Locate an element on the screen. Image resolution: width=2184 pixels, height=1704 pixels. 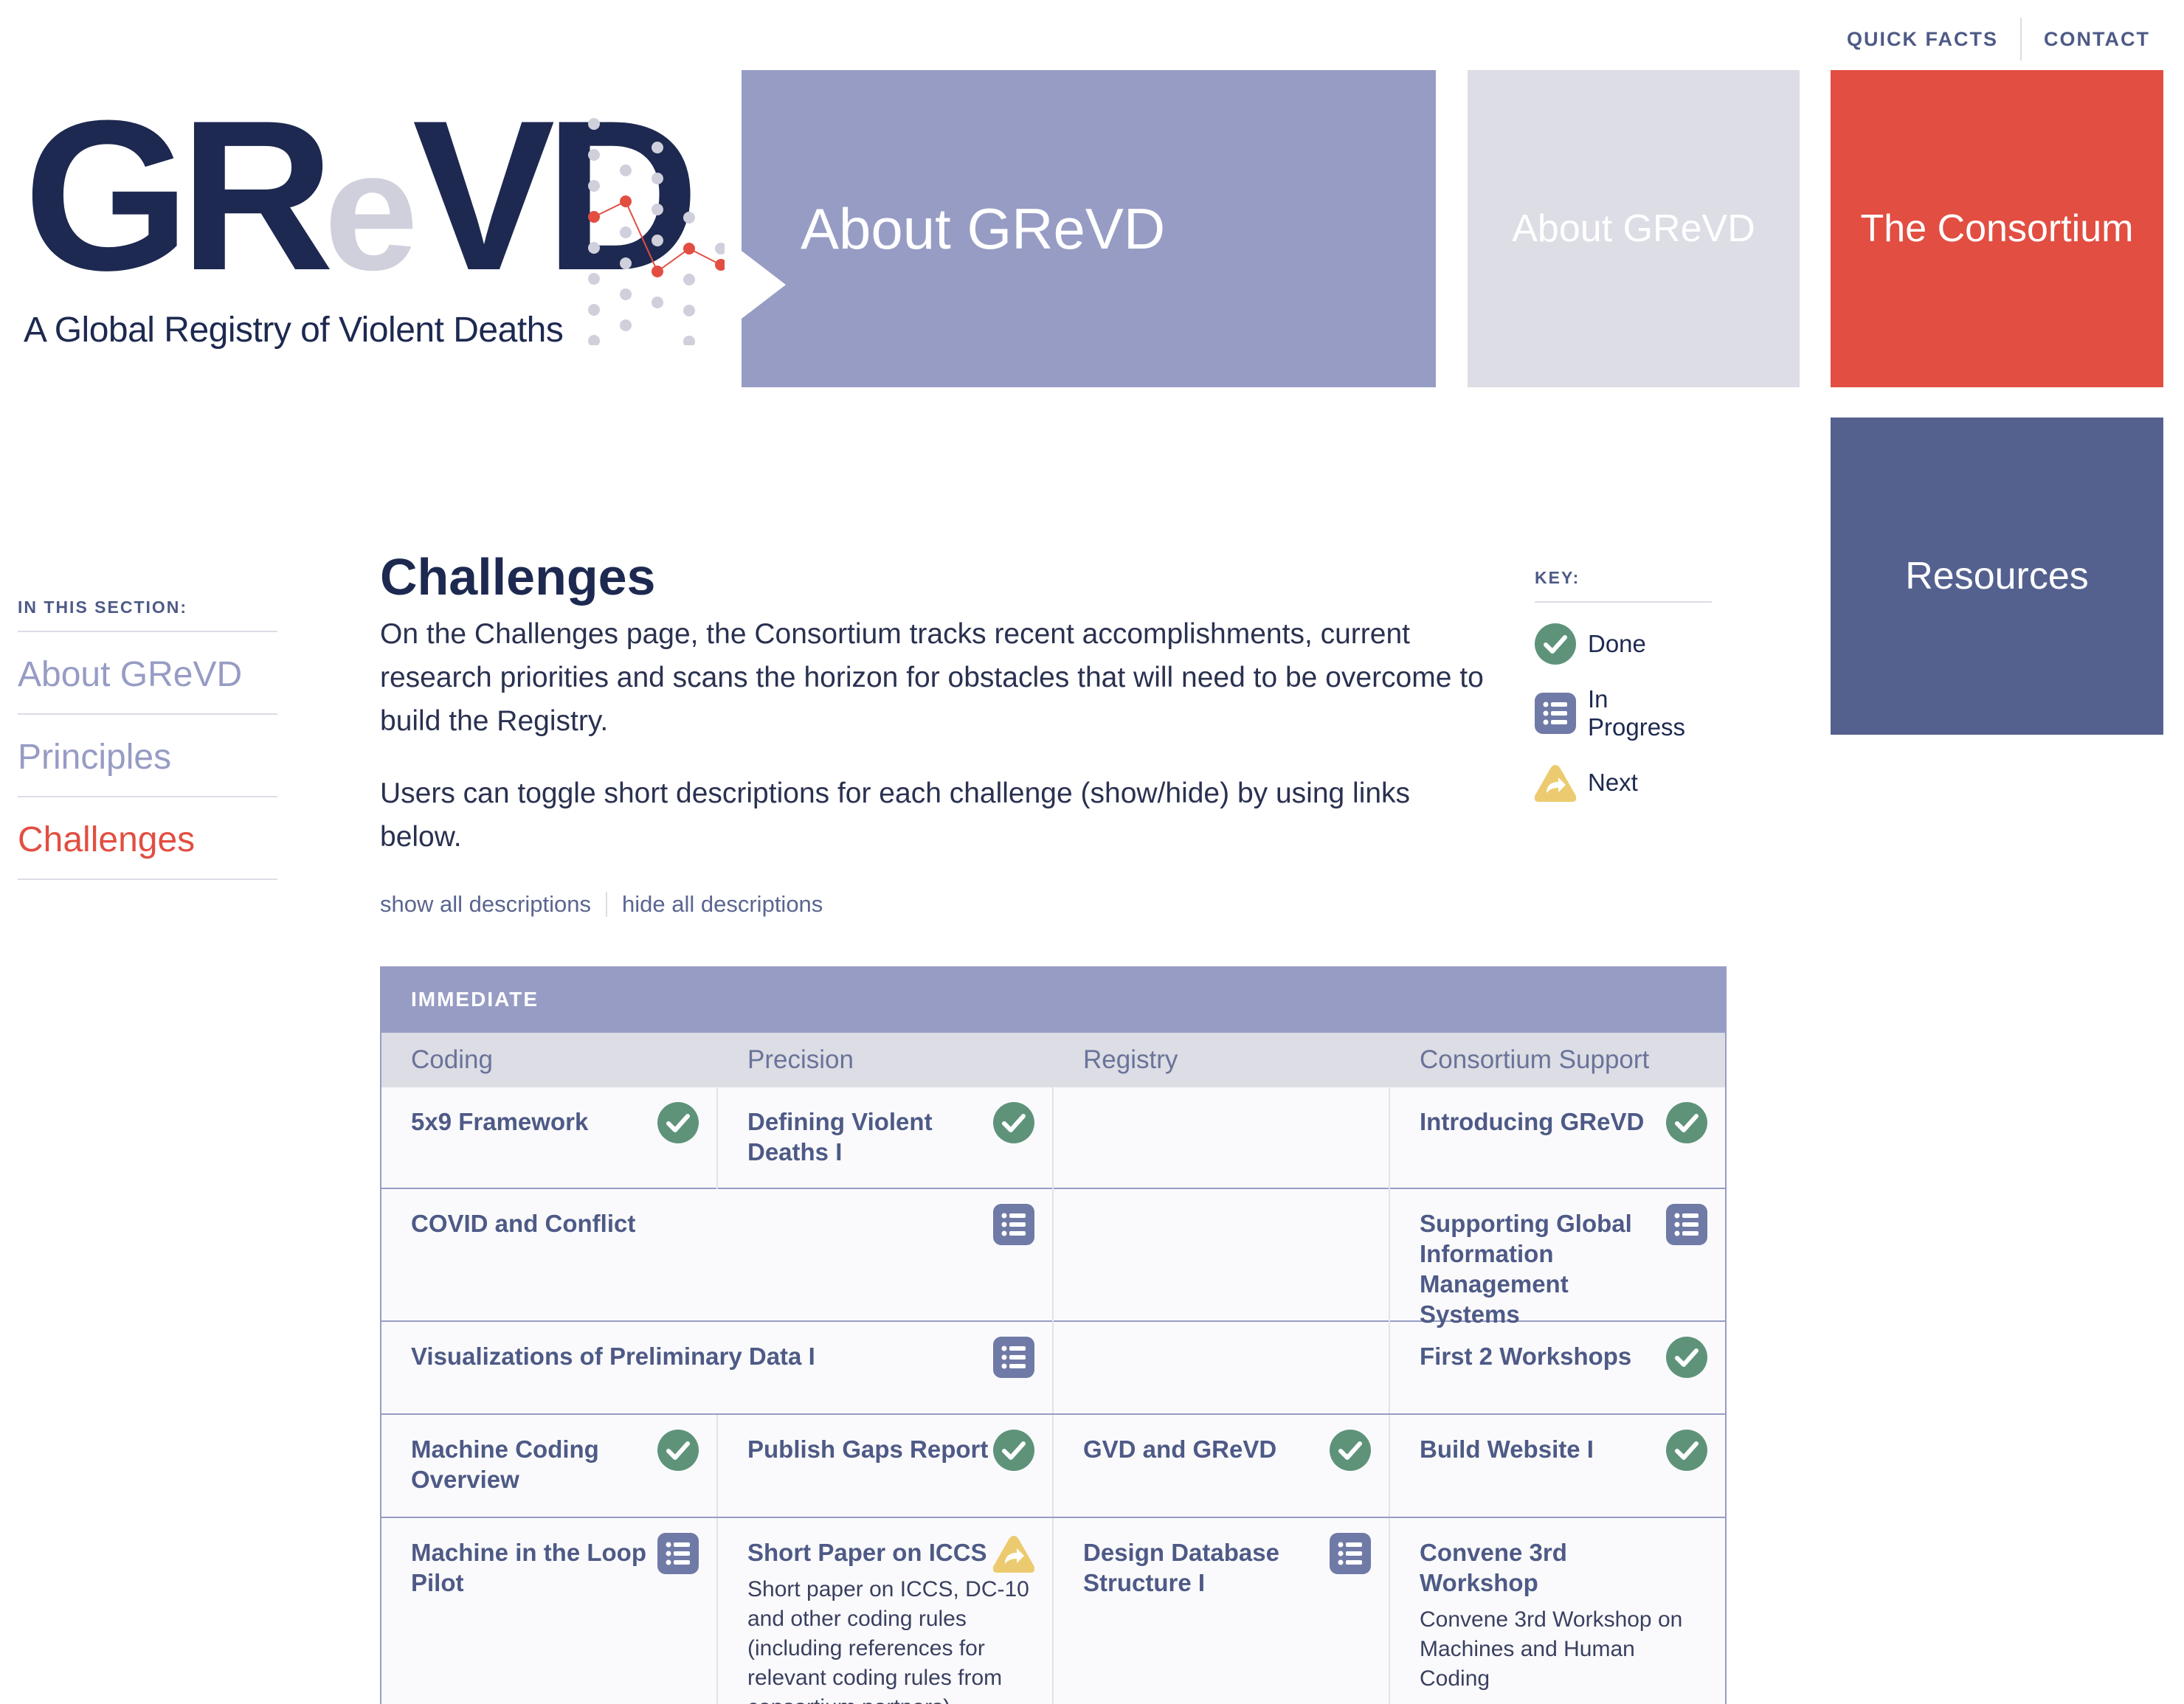
key-in-progress: In Progress is located at coordinates (1623, 713).